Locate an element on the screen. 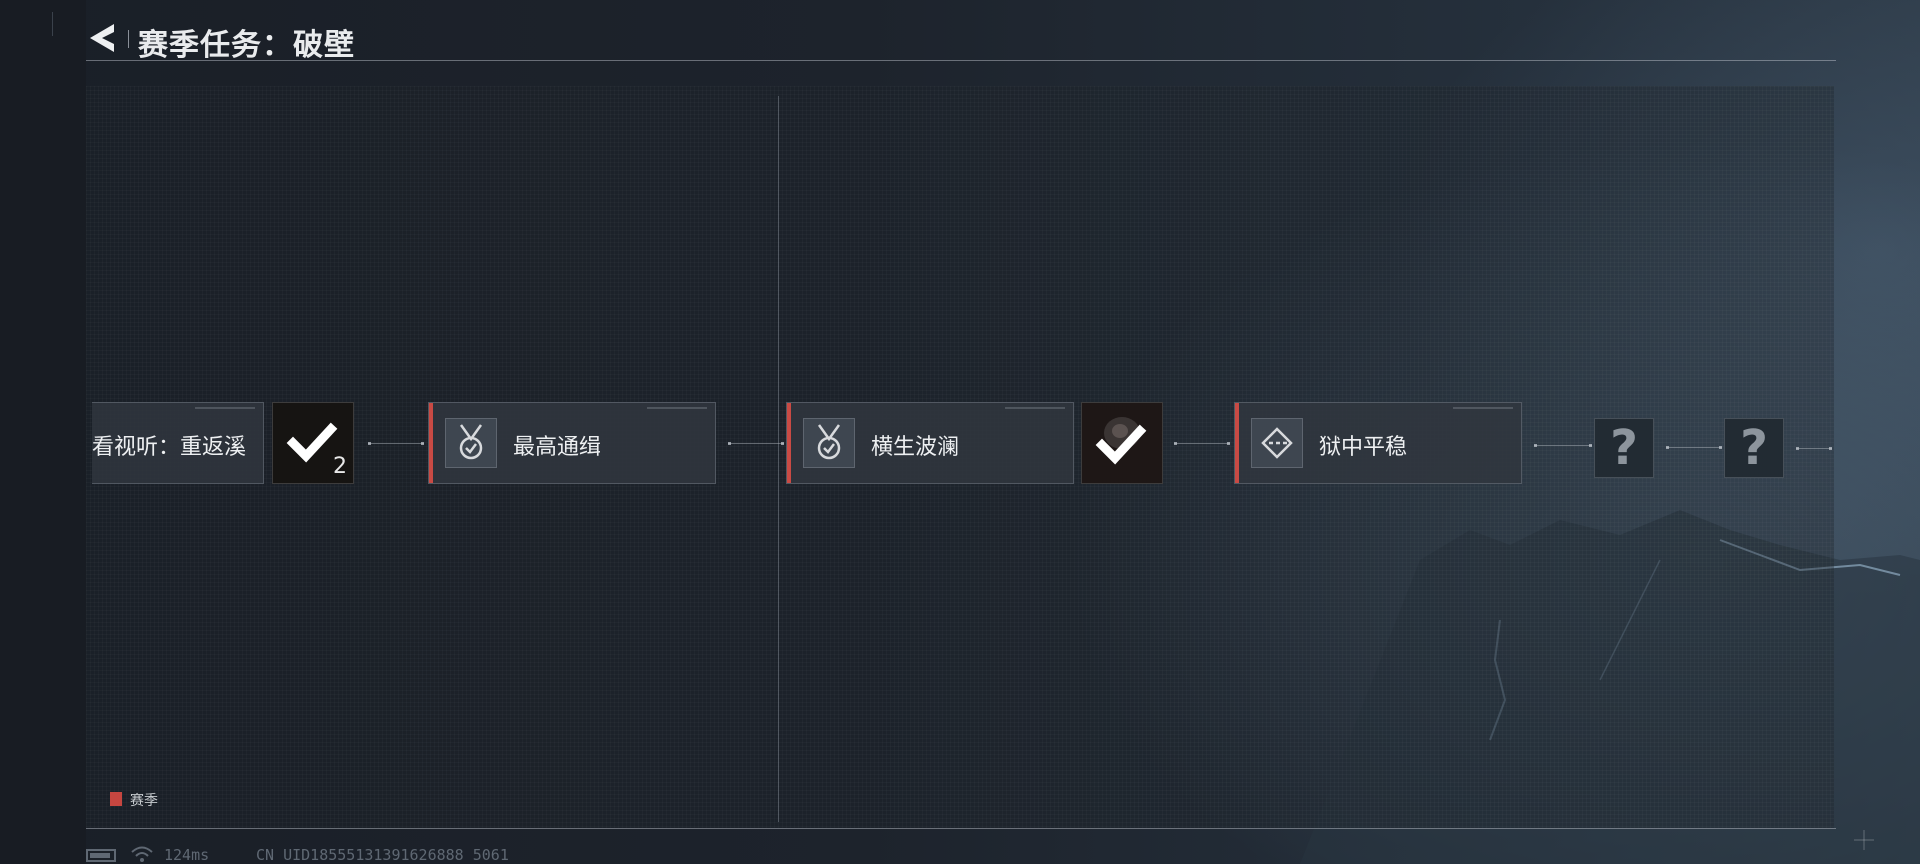 The image size is (1920, 864). quest-node-partial: 看视听：重返溪 is located at coordinates (178, 443).